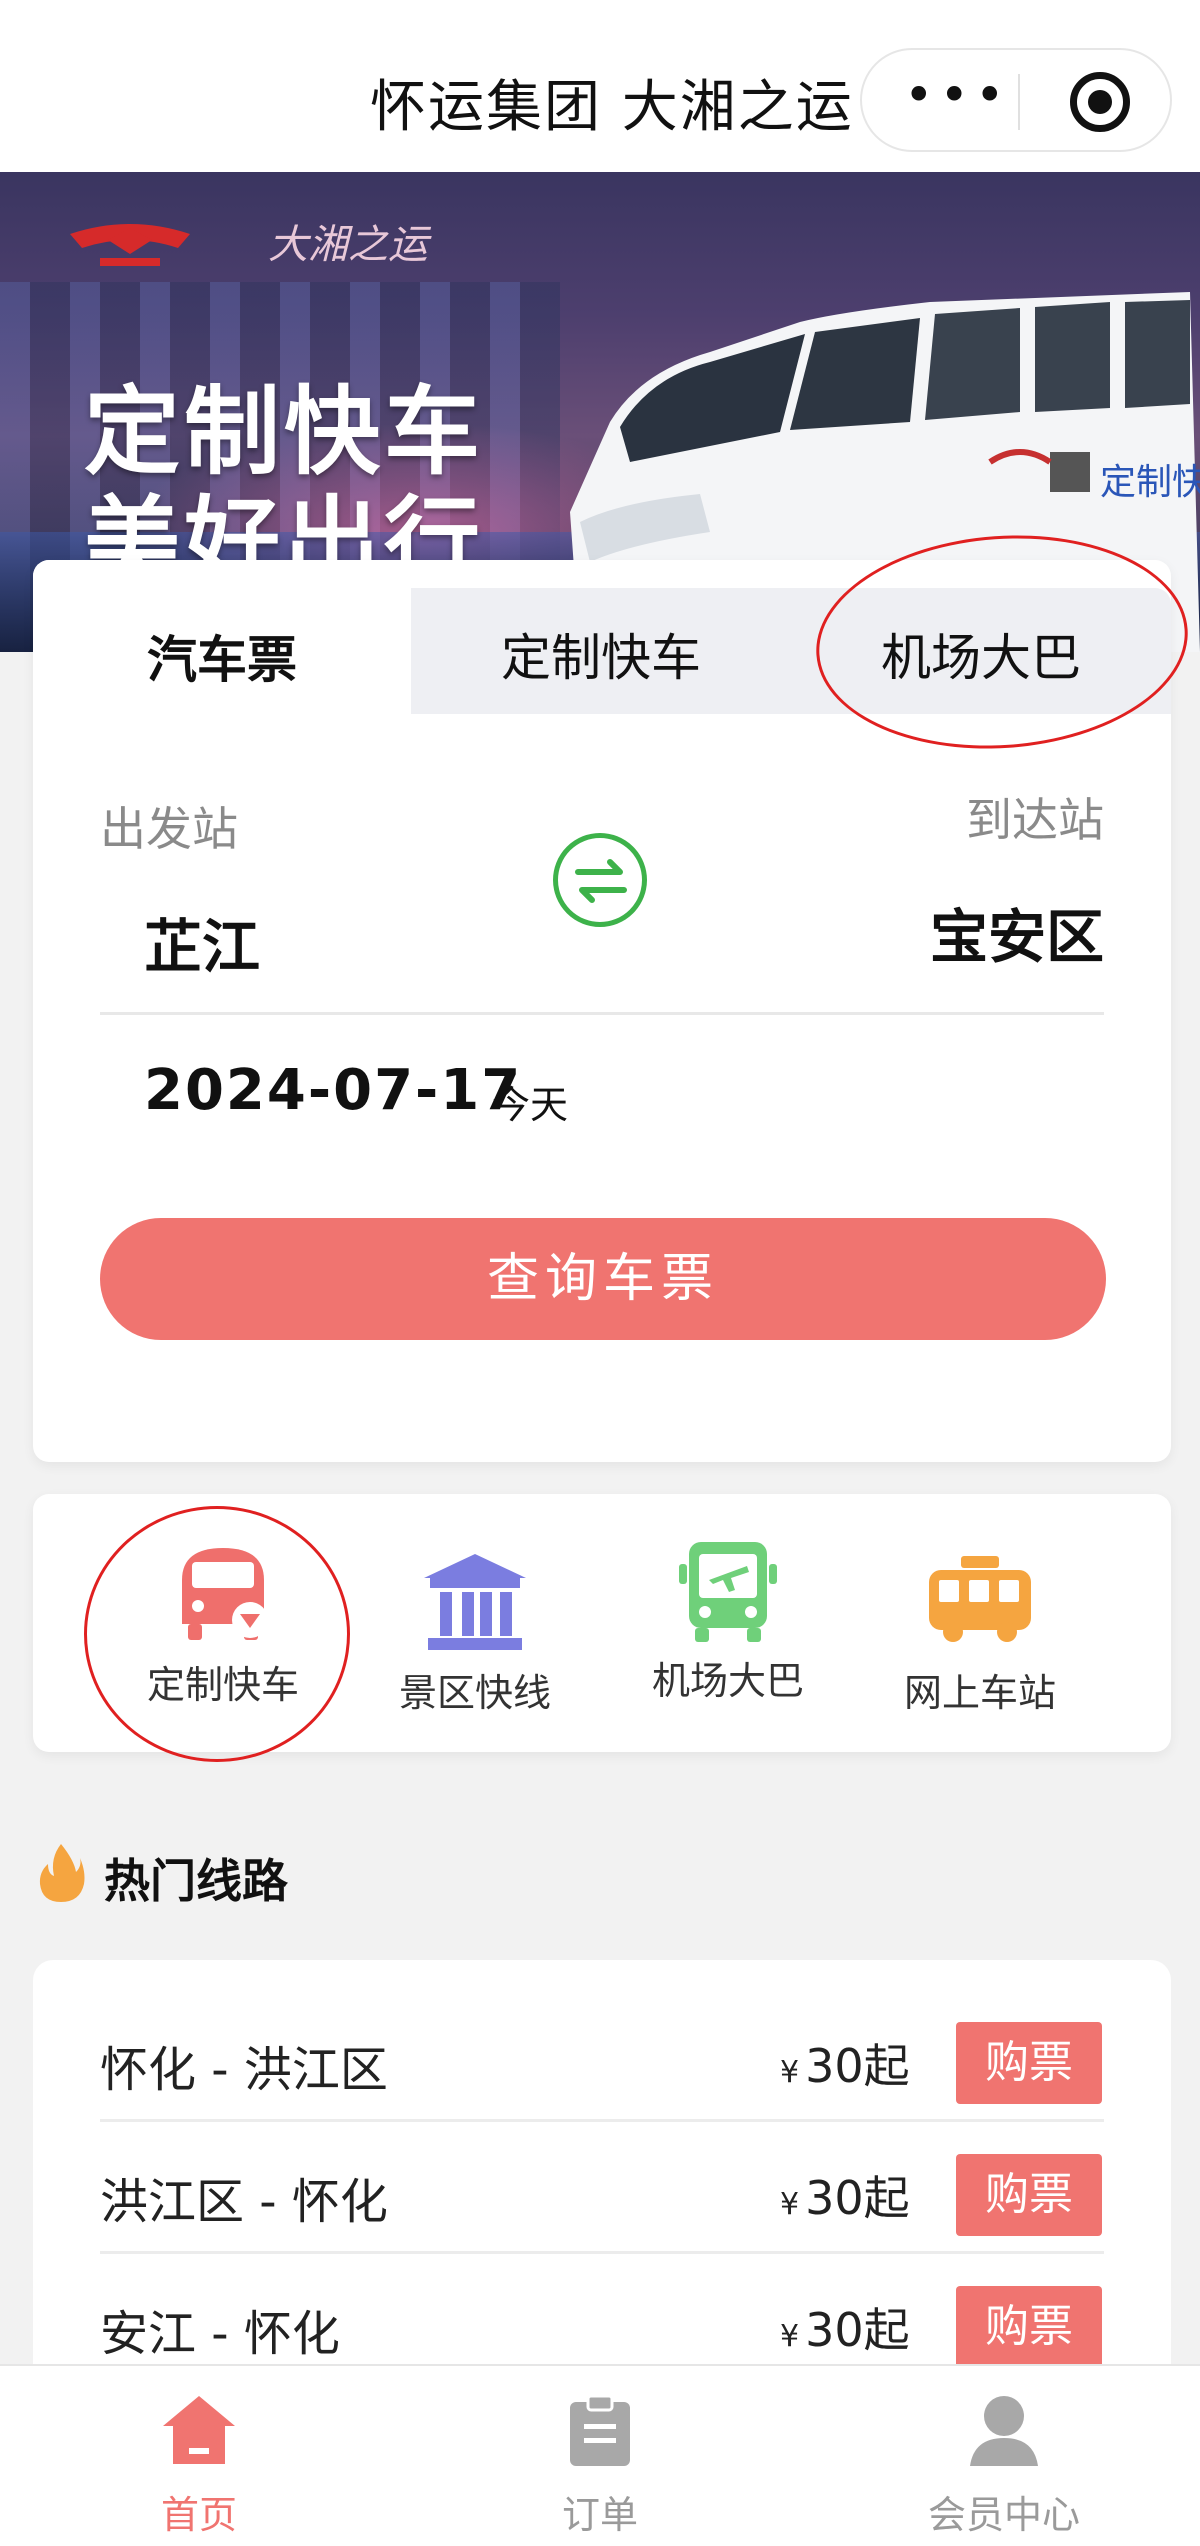 This screenshot has height=2546, width=1200. What do you see at coordinates (530, 1105) in the screenshot?
I see `date-today-hint: 今天` at bounding box center [530, 1105].